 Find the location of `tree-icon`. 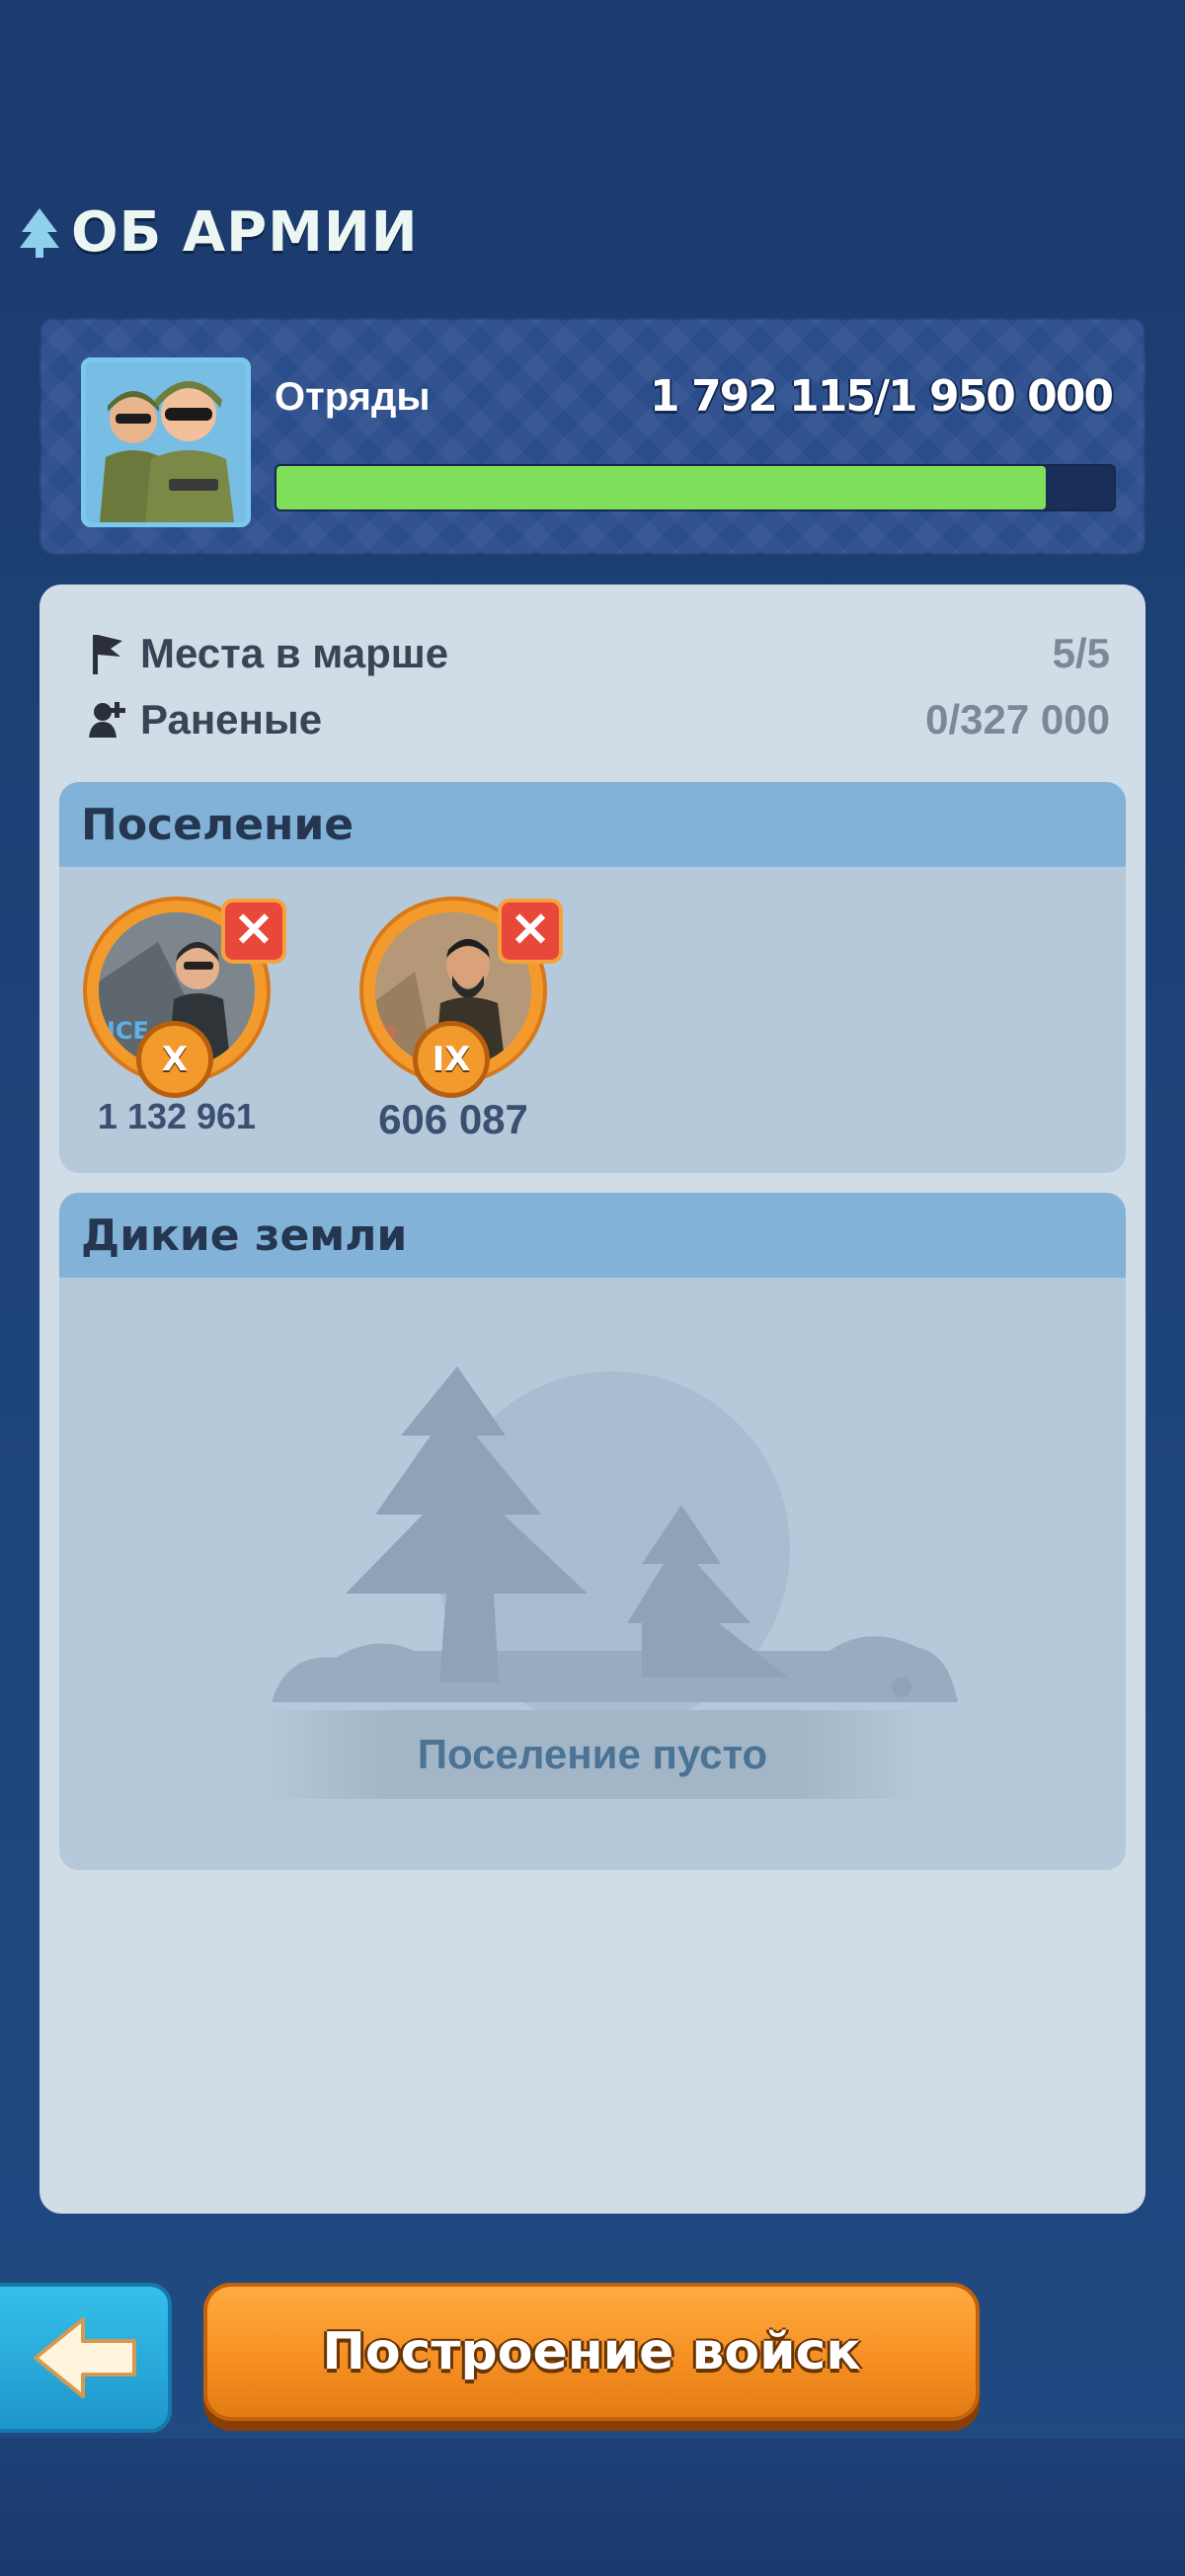

tree-icon is located at coordinates (39, 233).